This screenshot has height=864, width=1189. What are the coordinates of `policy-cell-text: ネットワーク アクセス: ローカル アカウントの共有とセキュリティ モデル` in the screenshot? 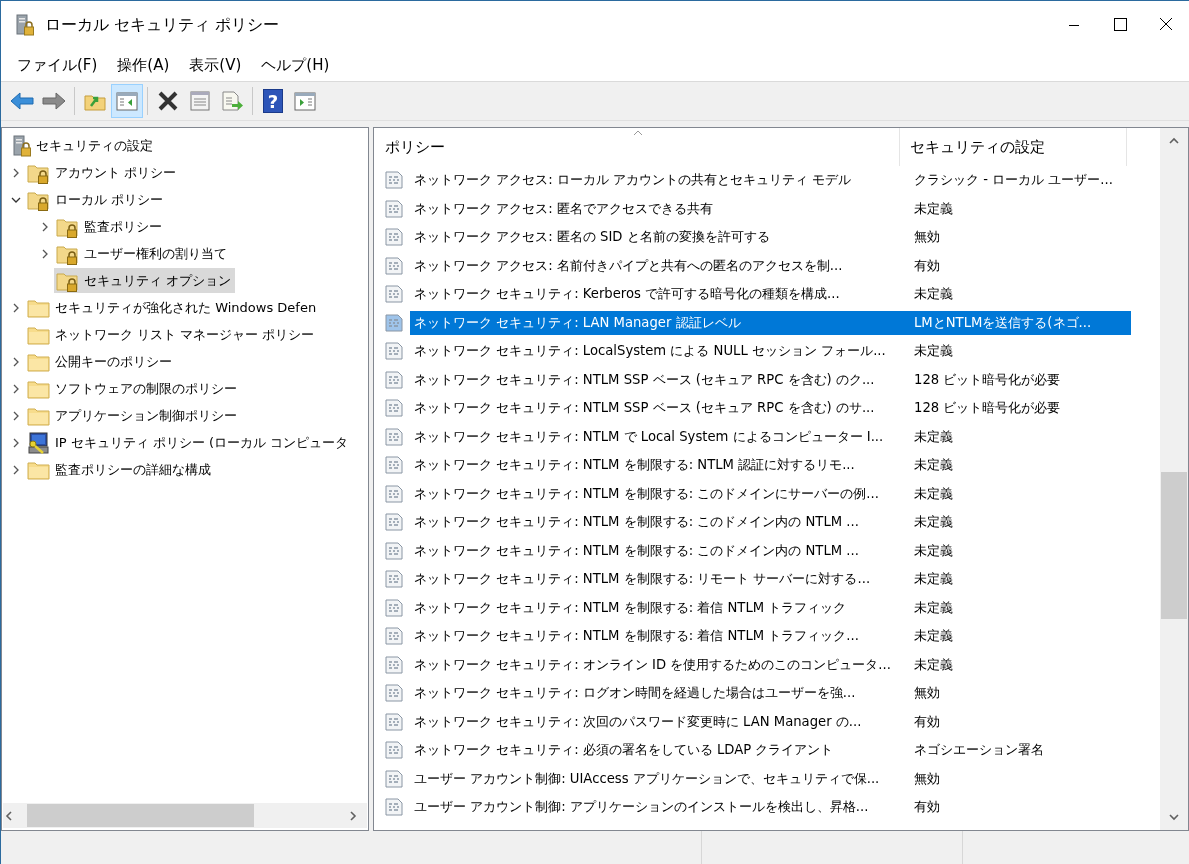 It's located at (633, 180).